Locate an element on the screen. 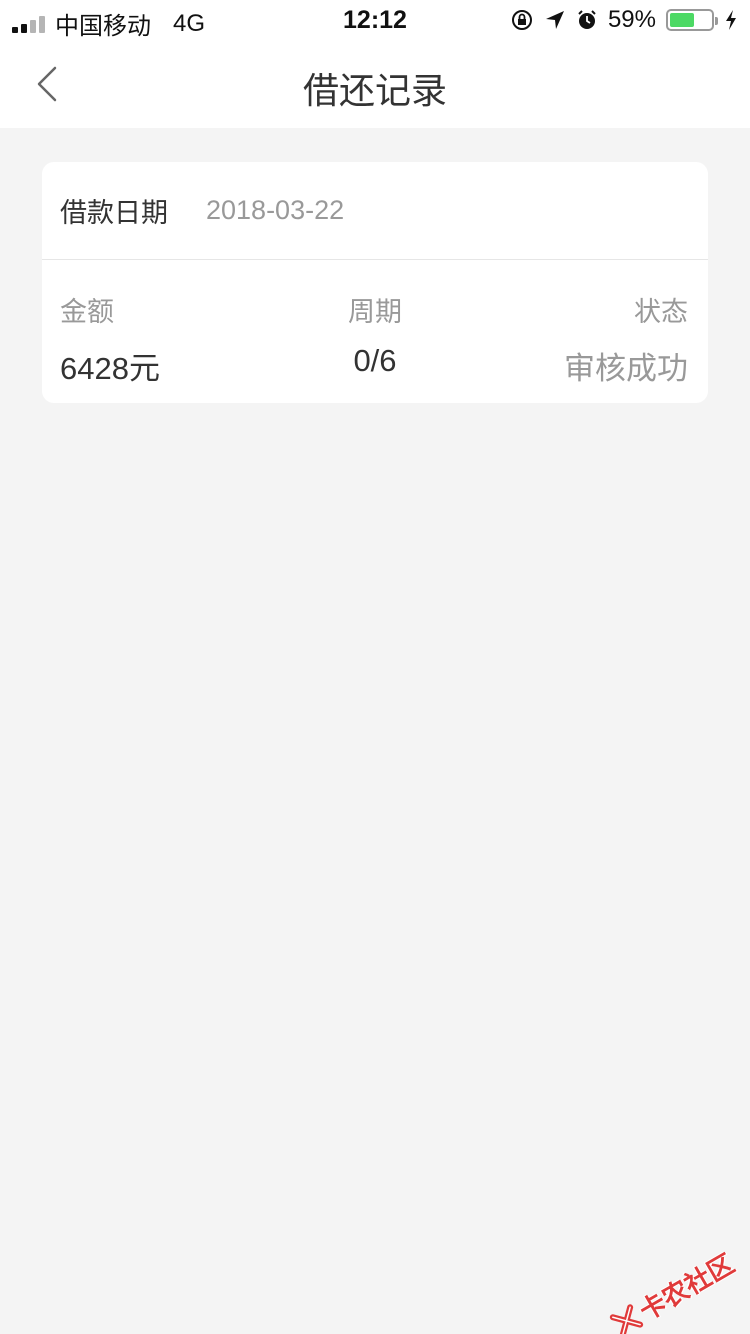  location-arrow-icon is located at coordinates (554, 20).